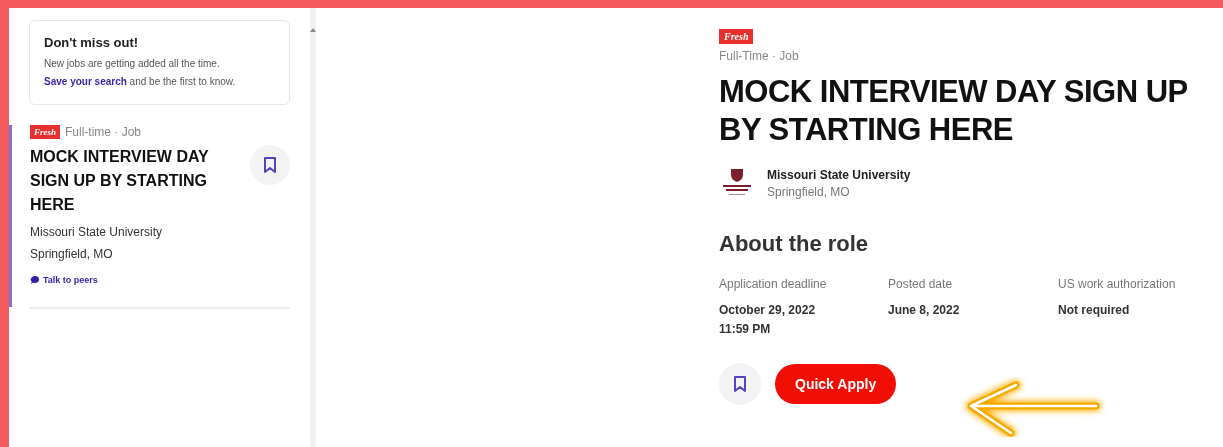 The width and height of the screenshot is (1223, 447). What do you see at coordinates (921, 284) in the screenshot?
I see `fact-label: Posted date` at bounding box center [921, 284].